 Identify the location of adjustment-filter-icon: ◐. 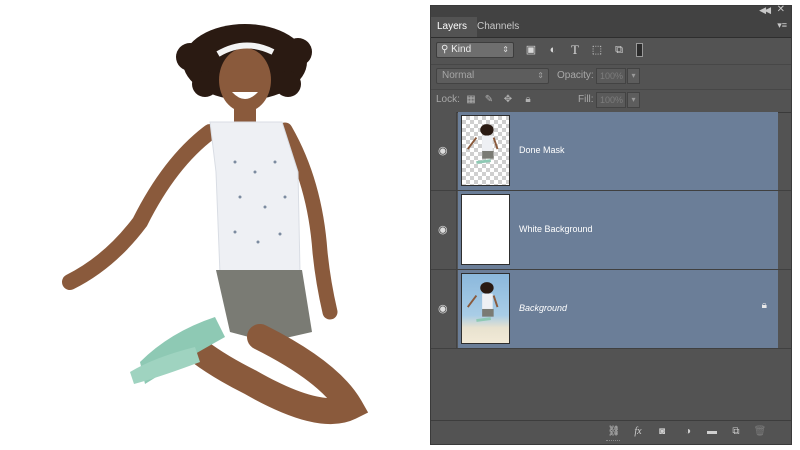
(553, 50).